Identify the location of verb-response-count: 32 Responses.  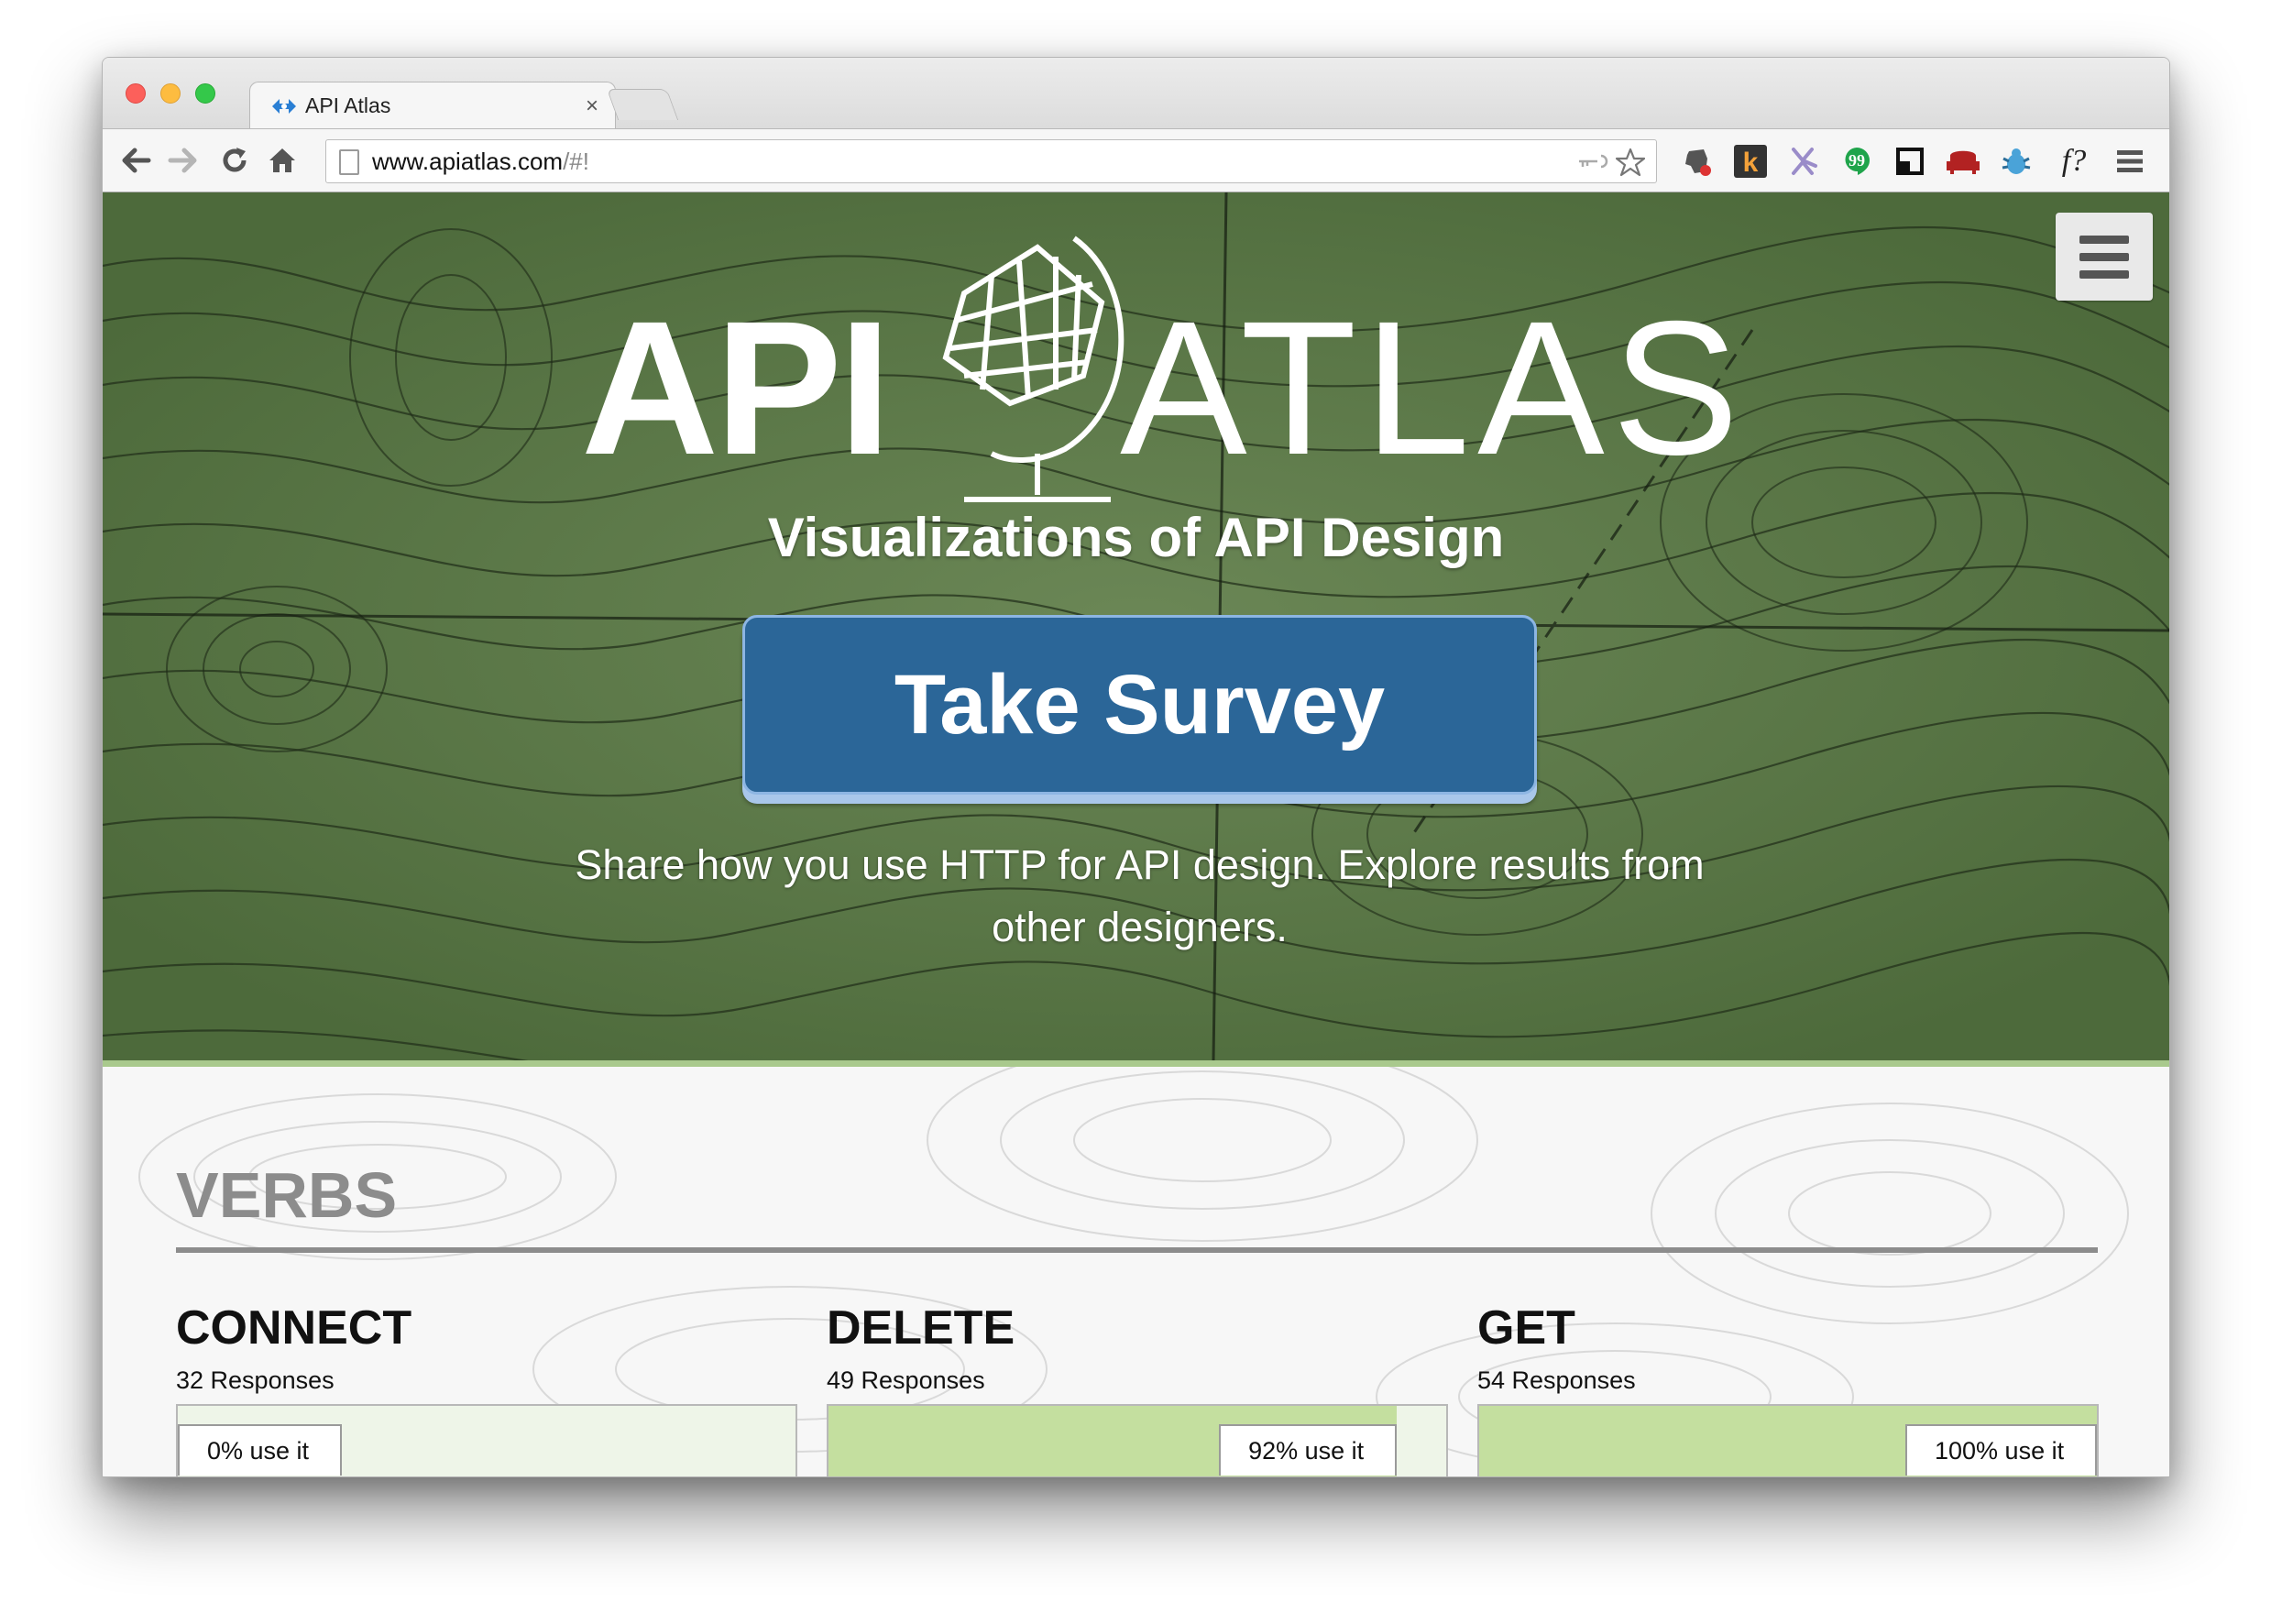
(255, 1380).